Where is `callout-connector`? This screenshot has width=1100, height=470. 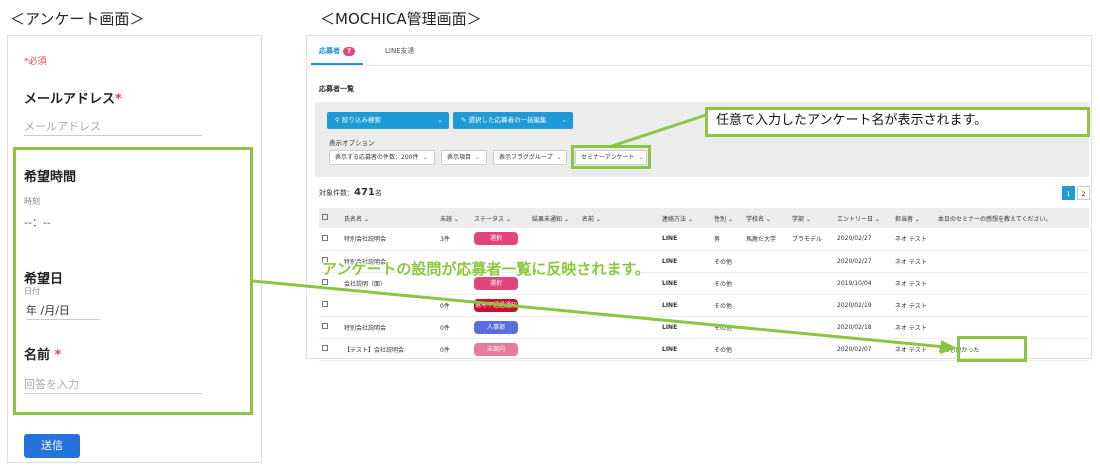 callout-connector is located at coordinates (659, 130).